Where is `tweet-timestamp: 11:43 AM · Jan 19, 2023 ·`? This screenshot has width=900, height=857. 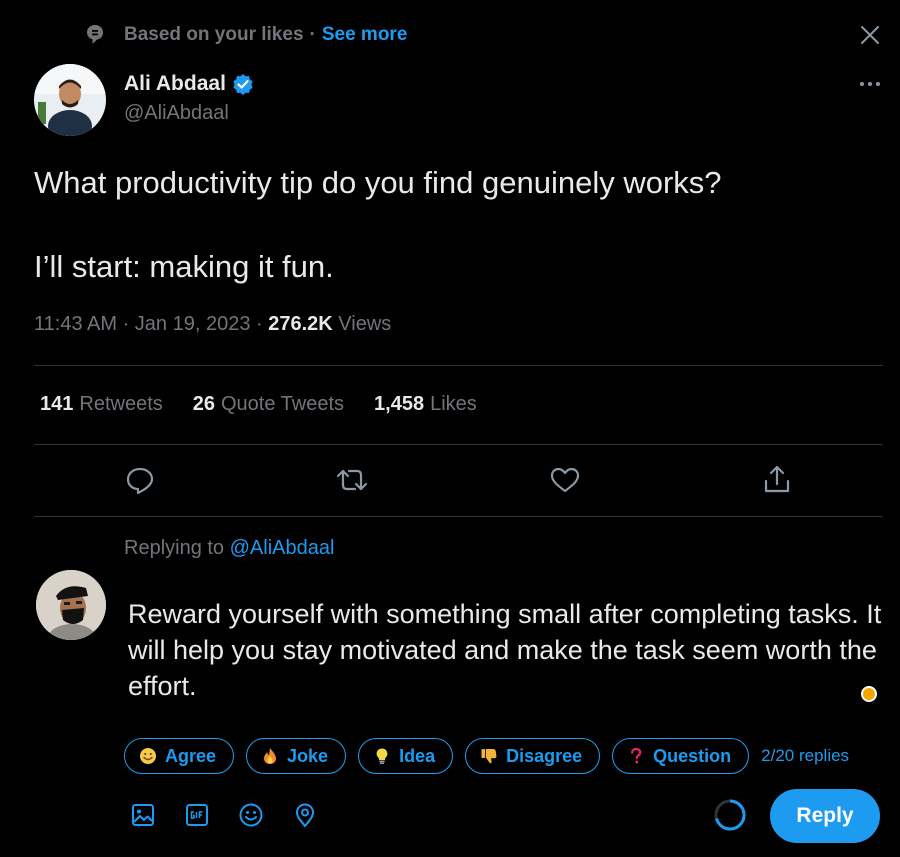 tweet-timestamp: 11:43 AM · Jan 19, 2023 · is located at coordinates (151, 324).